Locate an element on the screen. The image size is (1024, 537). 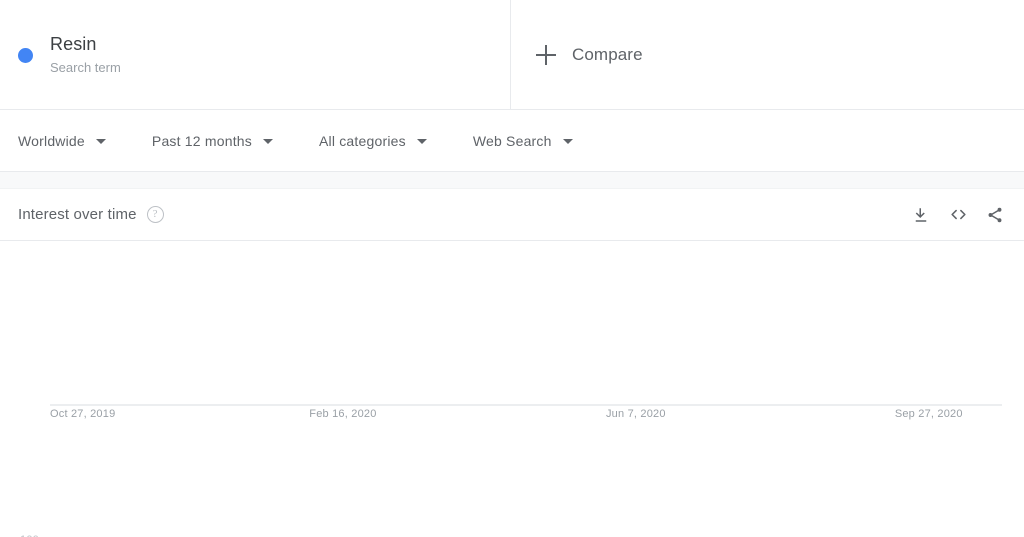
embed-code-icon is located at coordinates (958, 215).